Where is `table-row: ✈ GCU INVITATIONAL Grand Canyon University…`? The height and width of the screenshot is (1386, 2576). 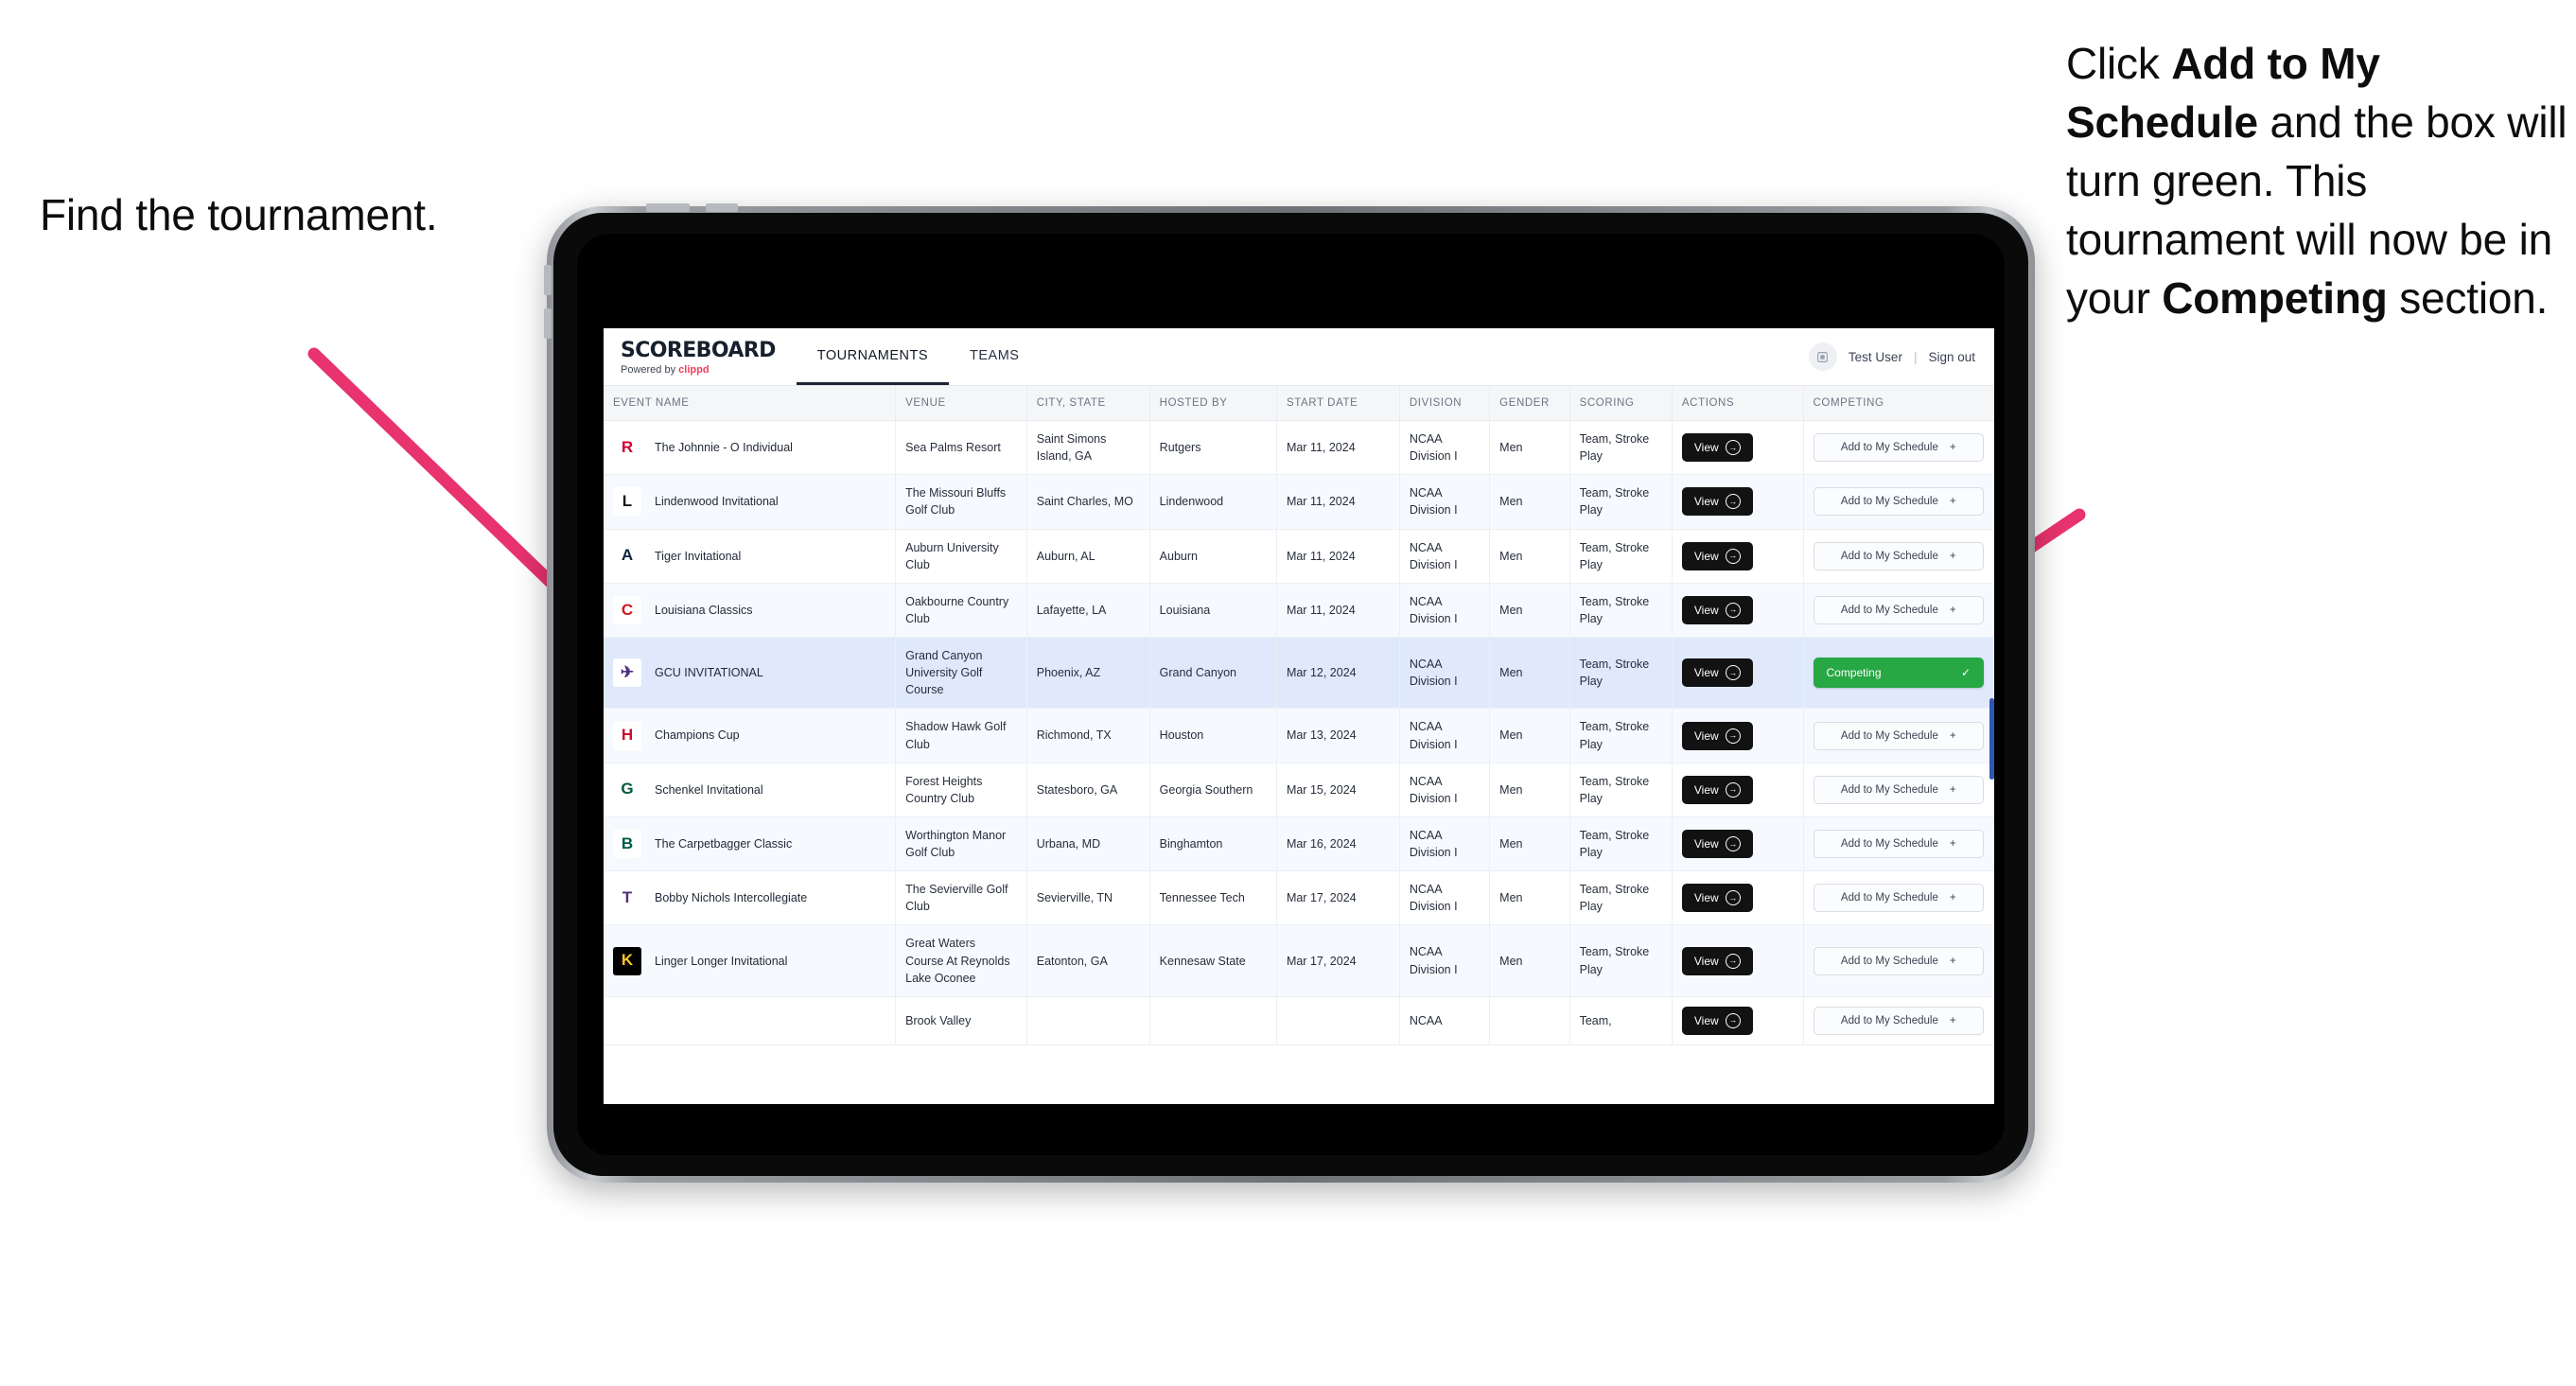
table-row: ✈ GCU INVITATIONAL Grand Canyon University… is located at coordinates (1299, 673).